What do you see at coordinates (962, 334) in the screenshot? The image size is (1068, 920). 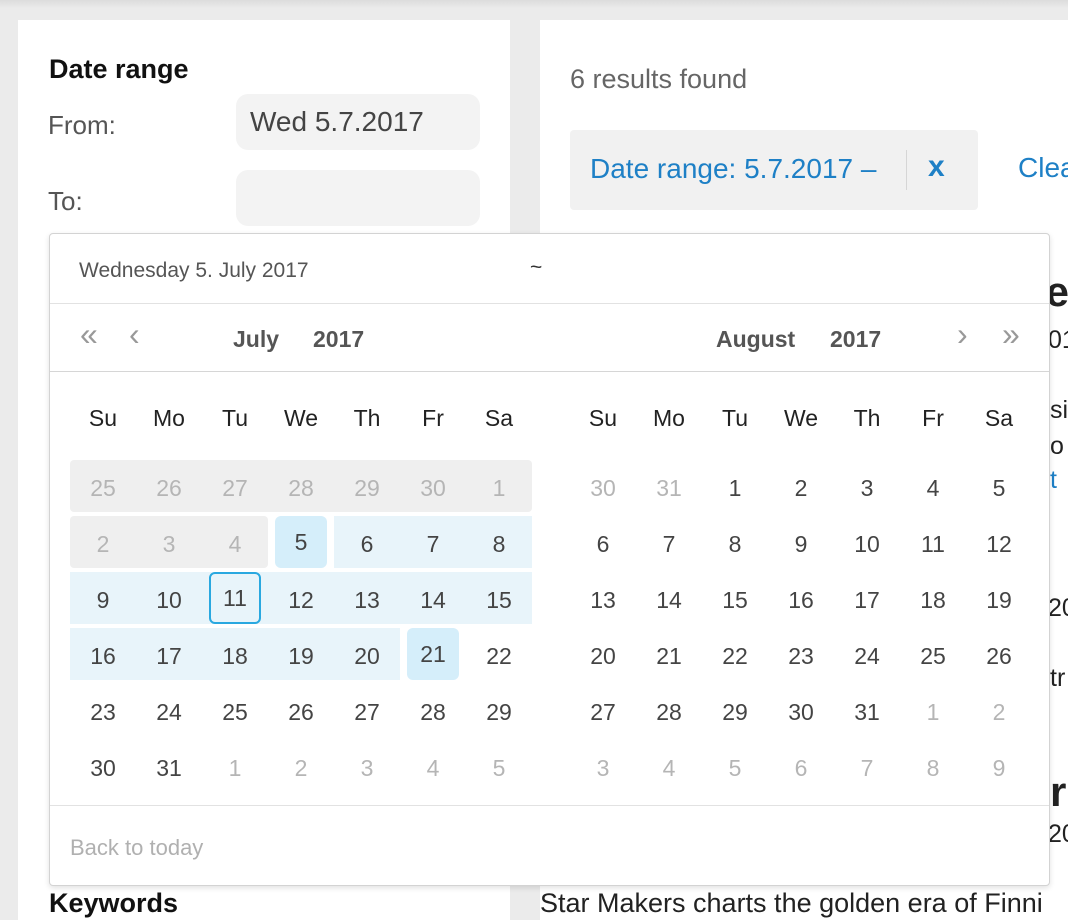 I see `next-month-icon: ›` at bounding box center [962, 334].